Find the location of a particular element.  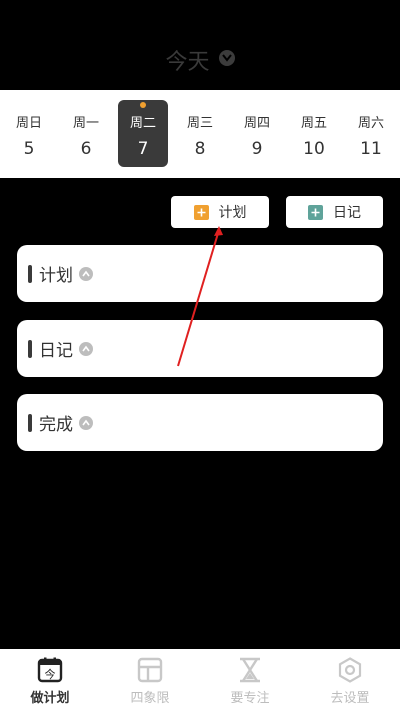

section-done-card: 完成 is located at coordinates (200, 422).